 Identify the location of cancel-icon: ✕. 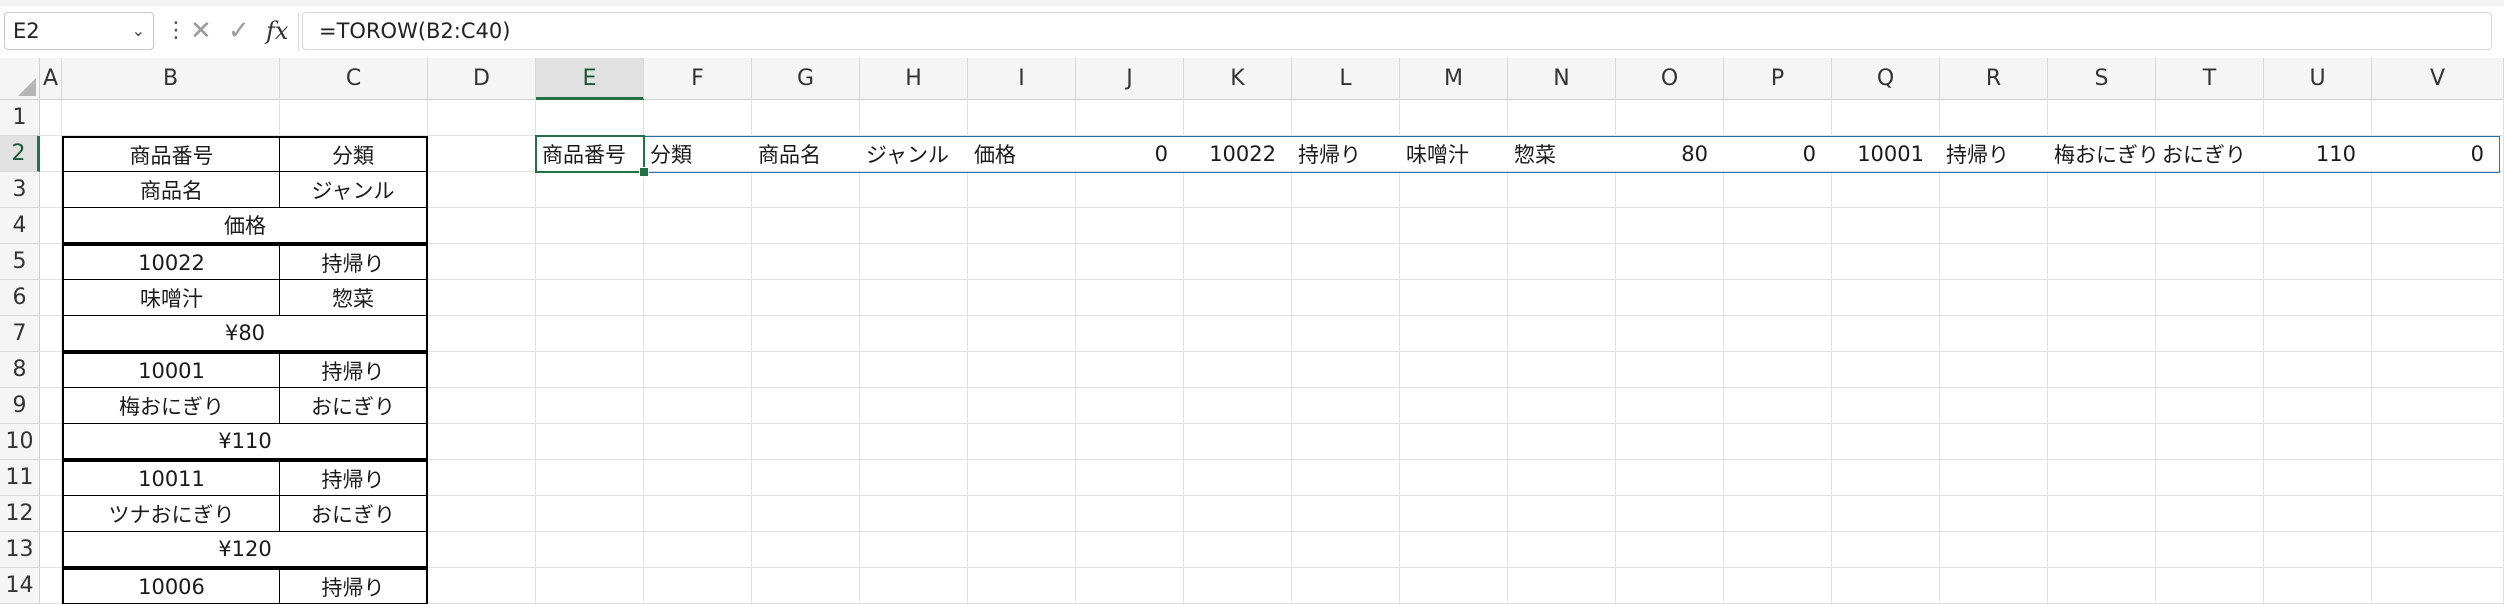
(201, 31).